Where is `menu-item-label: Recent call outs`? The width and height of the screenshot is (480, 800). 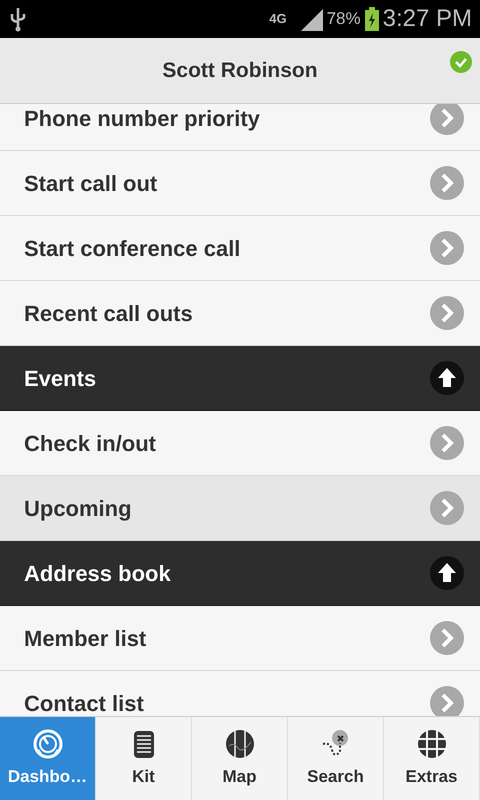
menu-item-label: Recent call outs is located at coordinates (109, 314).